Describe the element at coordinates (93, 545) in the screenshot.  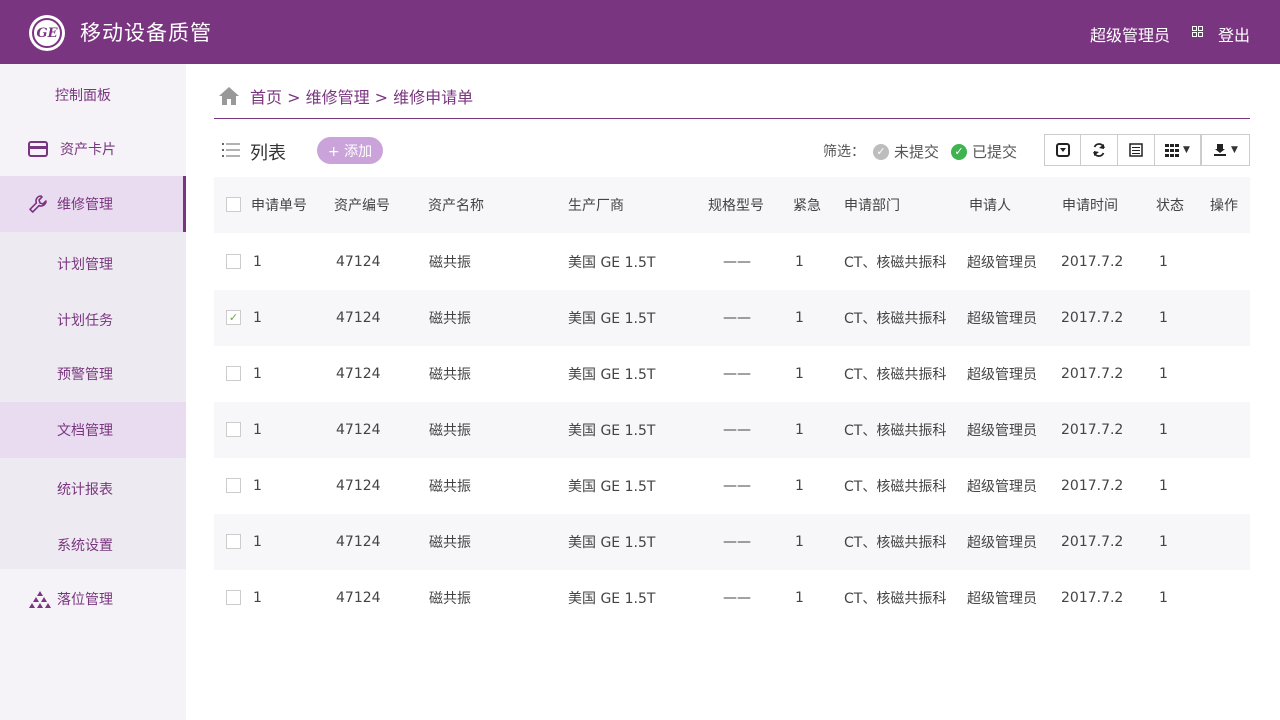
I see `sidebar-item-settings: 系统设置` at that location.